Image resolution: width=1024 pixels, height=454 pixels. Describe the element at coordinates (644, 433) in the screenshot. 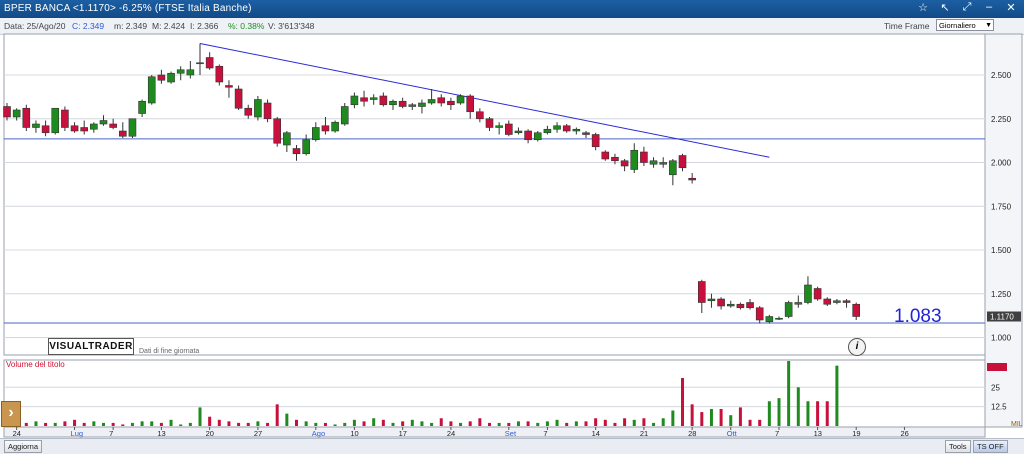

I see `x-tick-label: 21` at that location.